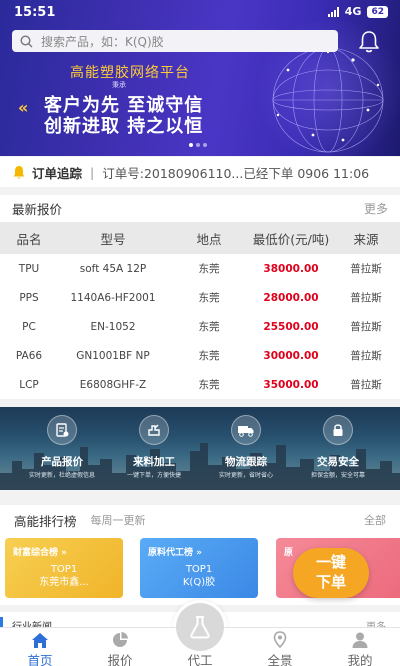 This screenshot has width=400, height=666. Describe the element at coordinates (369, 42) in the screenshot. I see `bell-icon` at that location.